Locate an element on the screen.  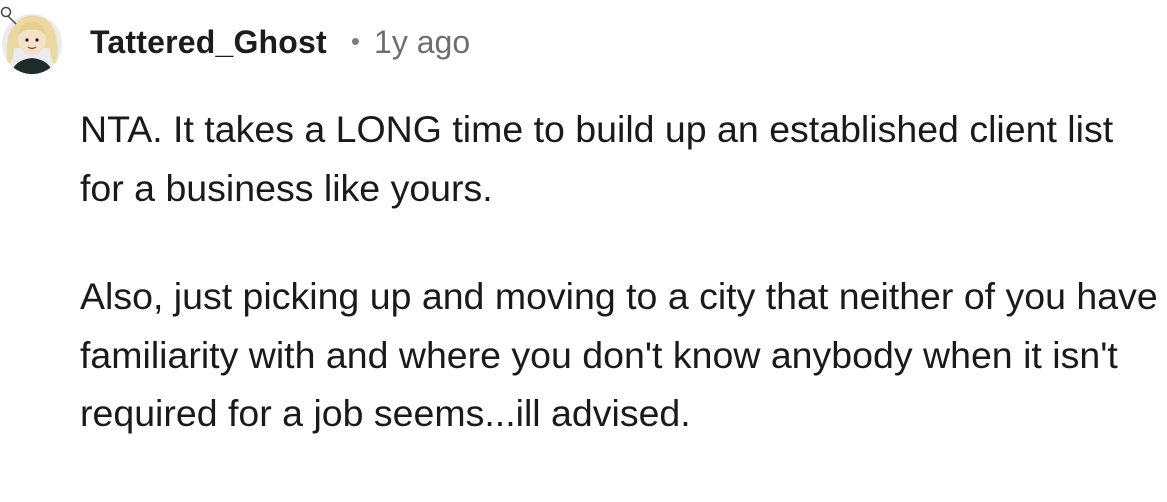
snoo-avatar-icon is located at coordinates (31, 40).